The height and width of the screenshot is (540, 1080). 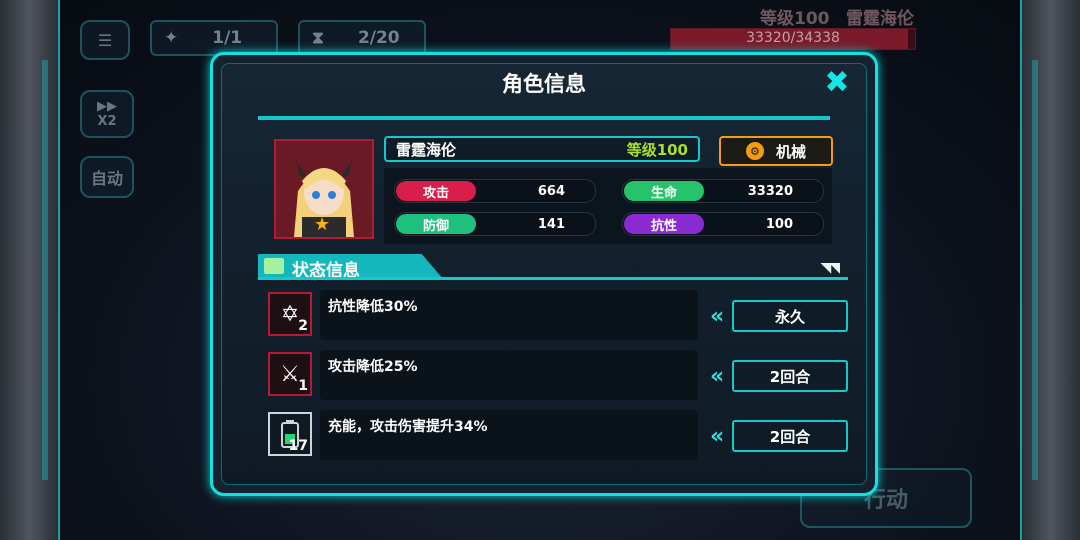 I want to click on stat-hp: 生命 33320, so click(x=723, y=191).